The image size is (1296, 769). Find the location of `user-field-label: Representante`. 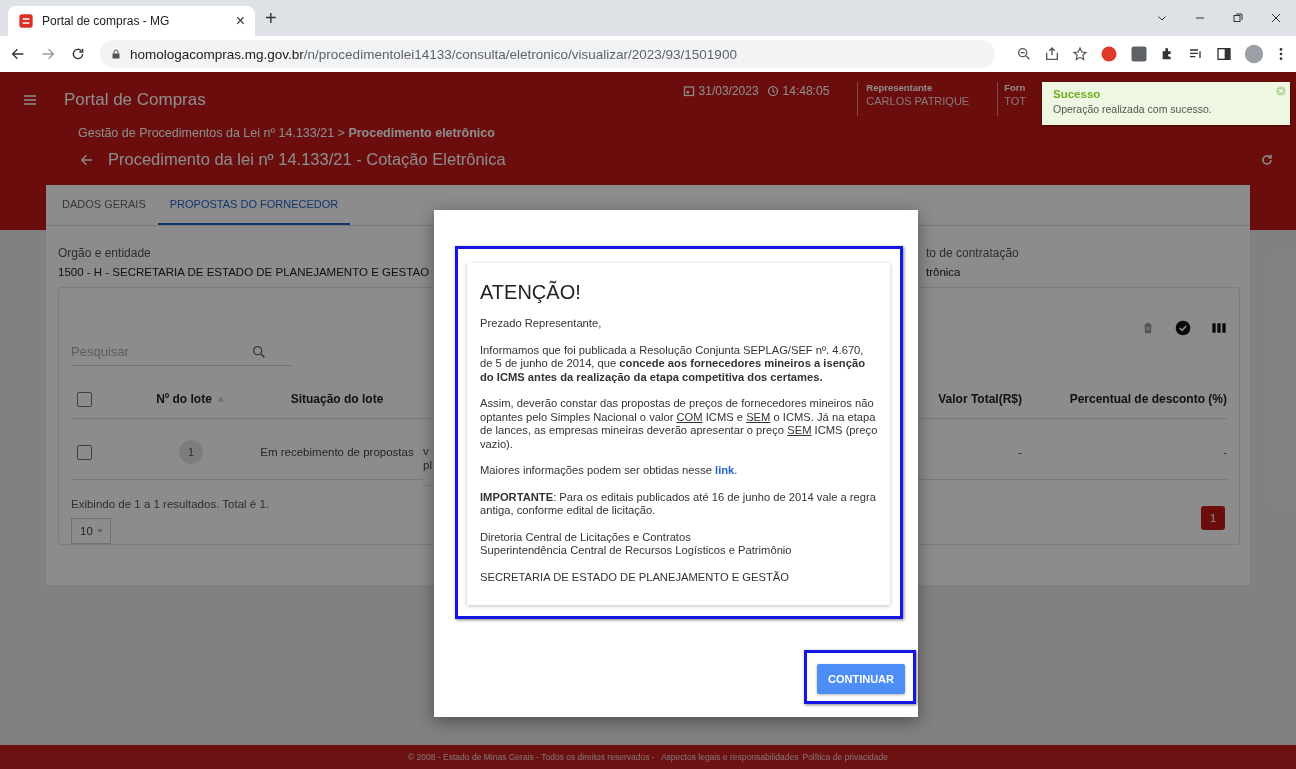

user-field-label: Representante is located at coordinates (900, 87).